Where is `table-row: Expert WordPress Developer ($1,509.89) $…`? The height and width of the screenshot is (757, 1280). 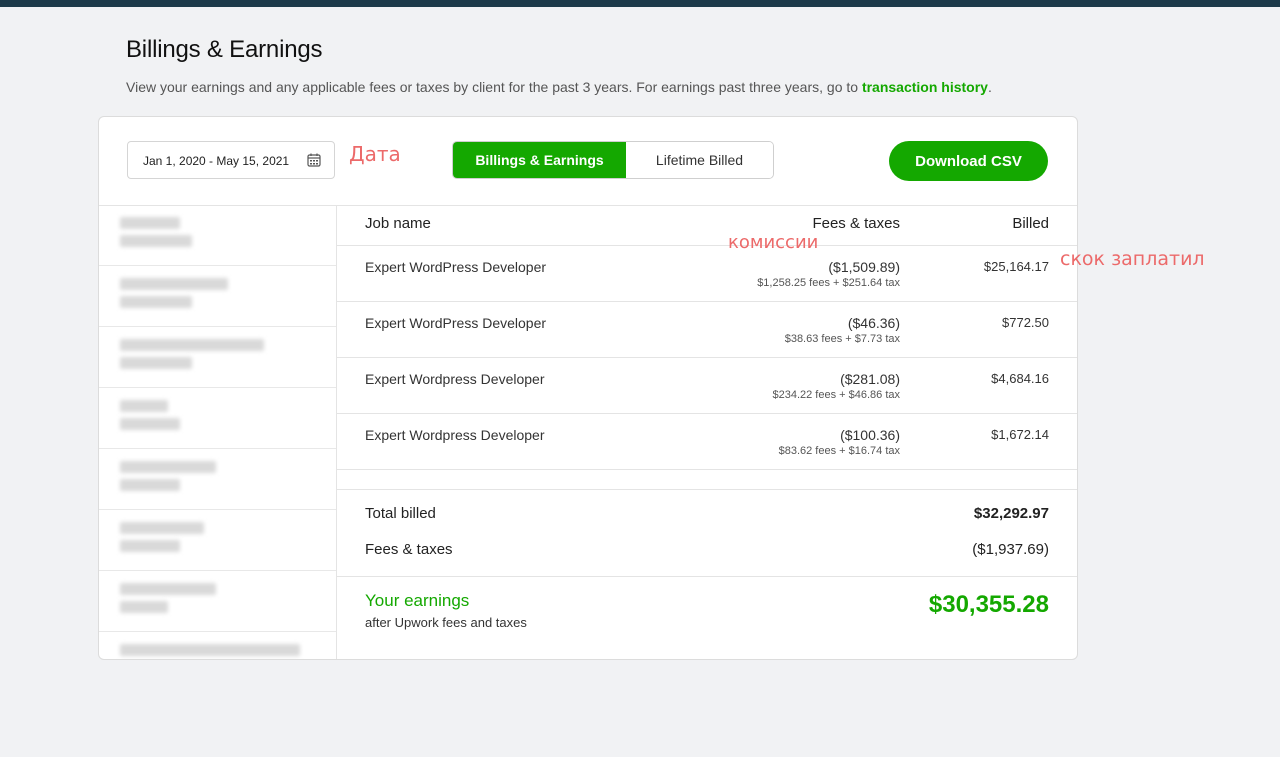
table-row: Expert WordPress Developer ($1,509.89) $… is located at coordinates (706, 274).